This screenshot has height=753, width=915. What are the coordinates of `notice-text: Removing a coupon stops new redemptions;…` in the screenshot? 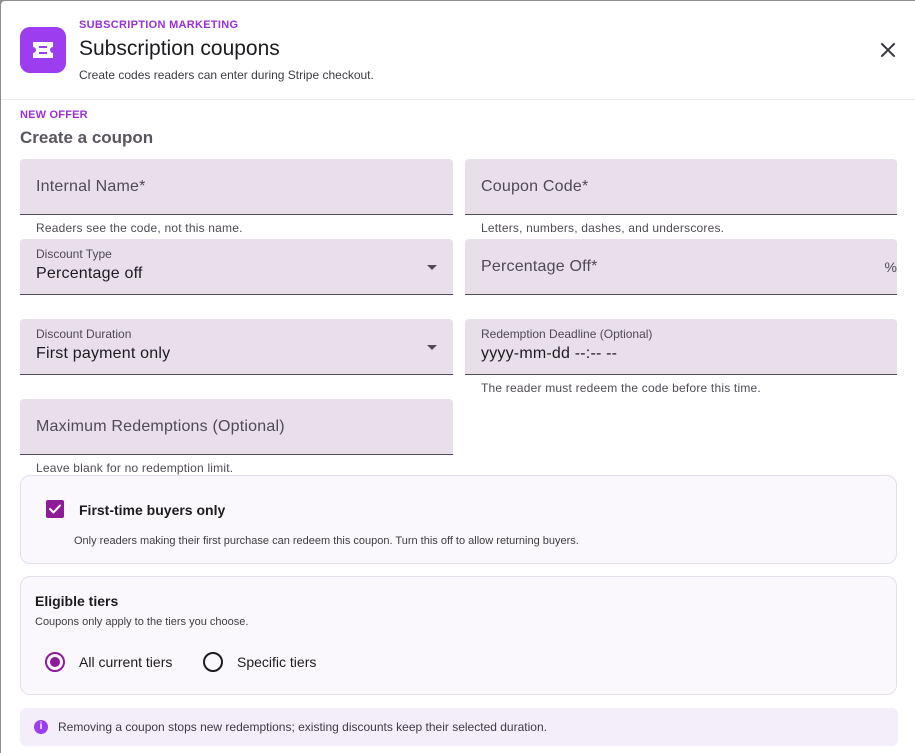 It's located at (302, 727).